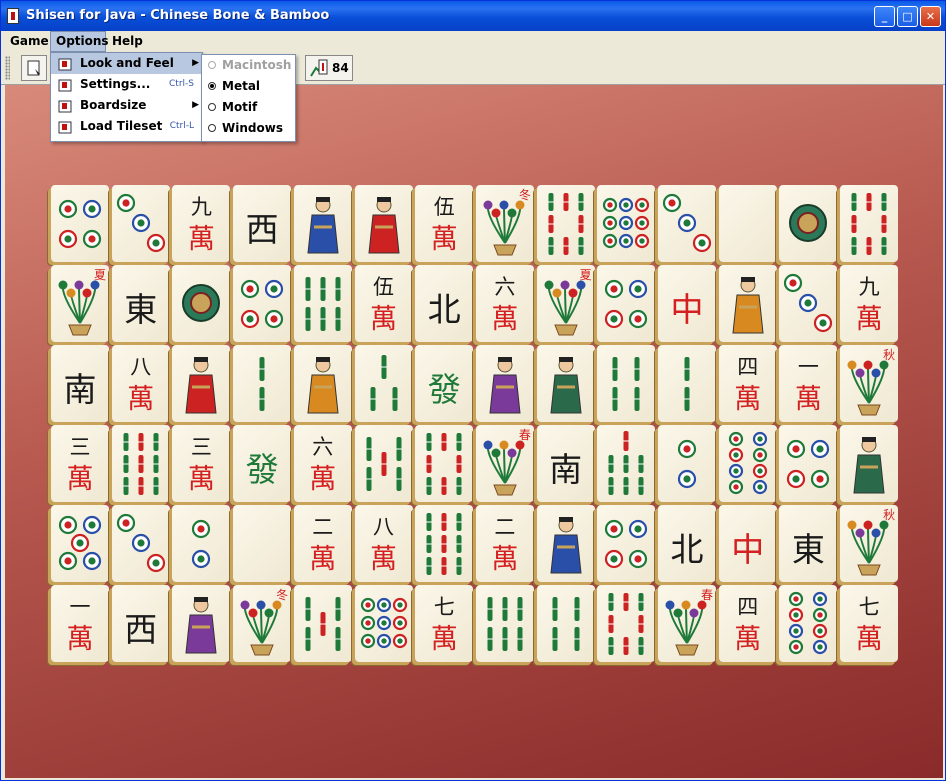 The width and height of the screenshot is (946, 781). I want to click on look-and-feel-option: Metal, so click(248, 86).